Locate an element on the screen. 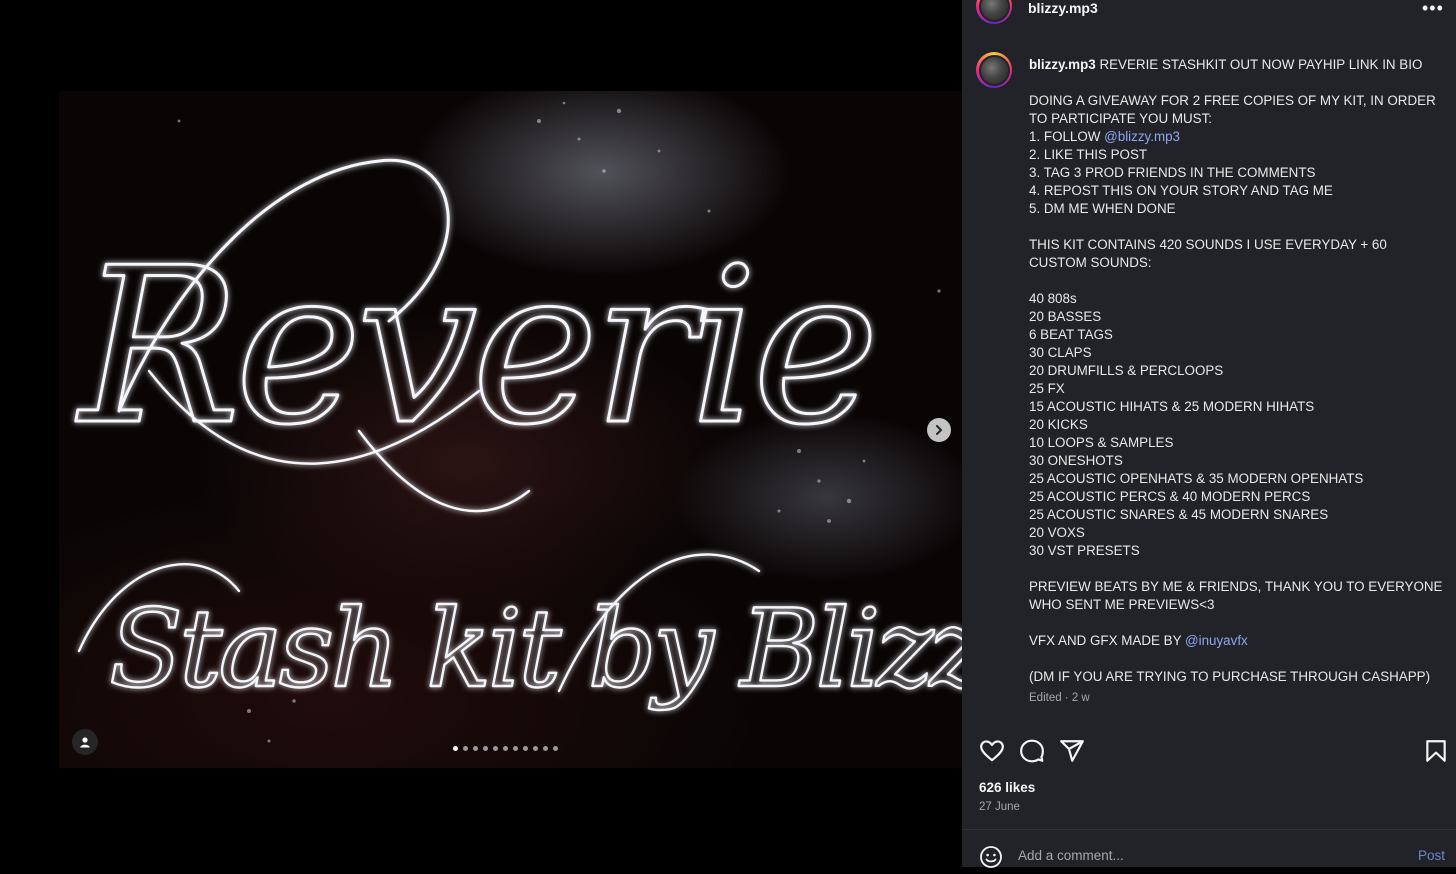 The image size is (1456, 874). carousel-indicator is located at coordinates (505, 750).